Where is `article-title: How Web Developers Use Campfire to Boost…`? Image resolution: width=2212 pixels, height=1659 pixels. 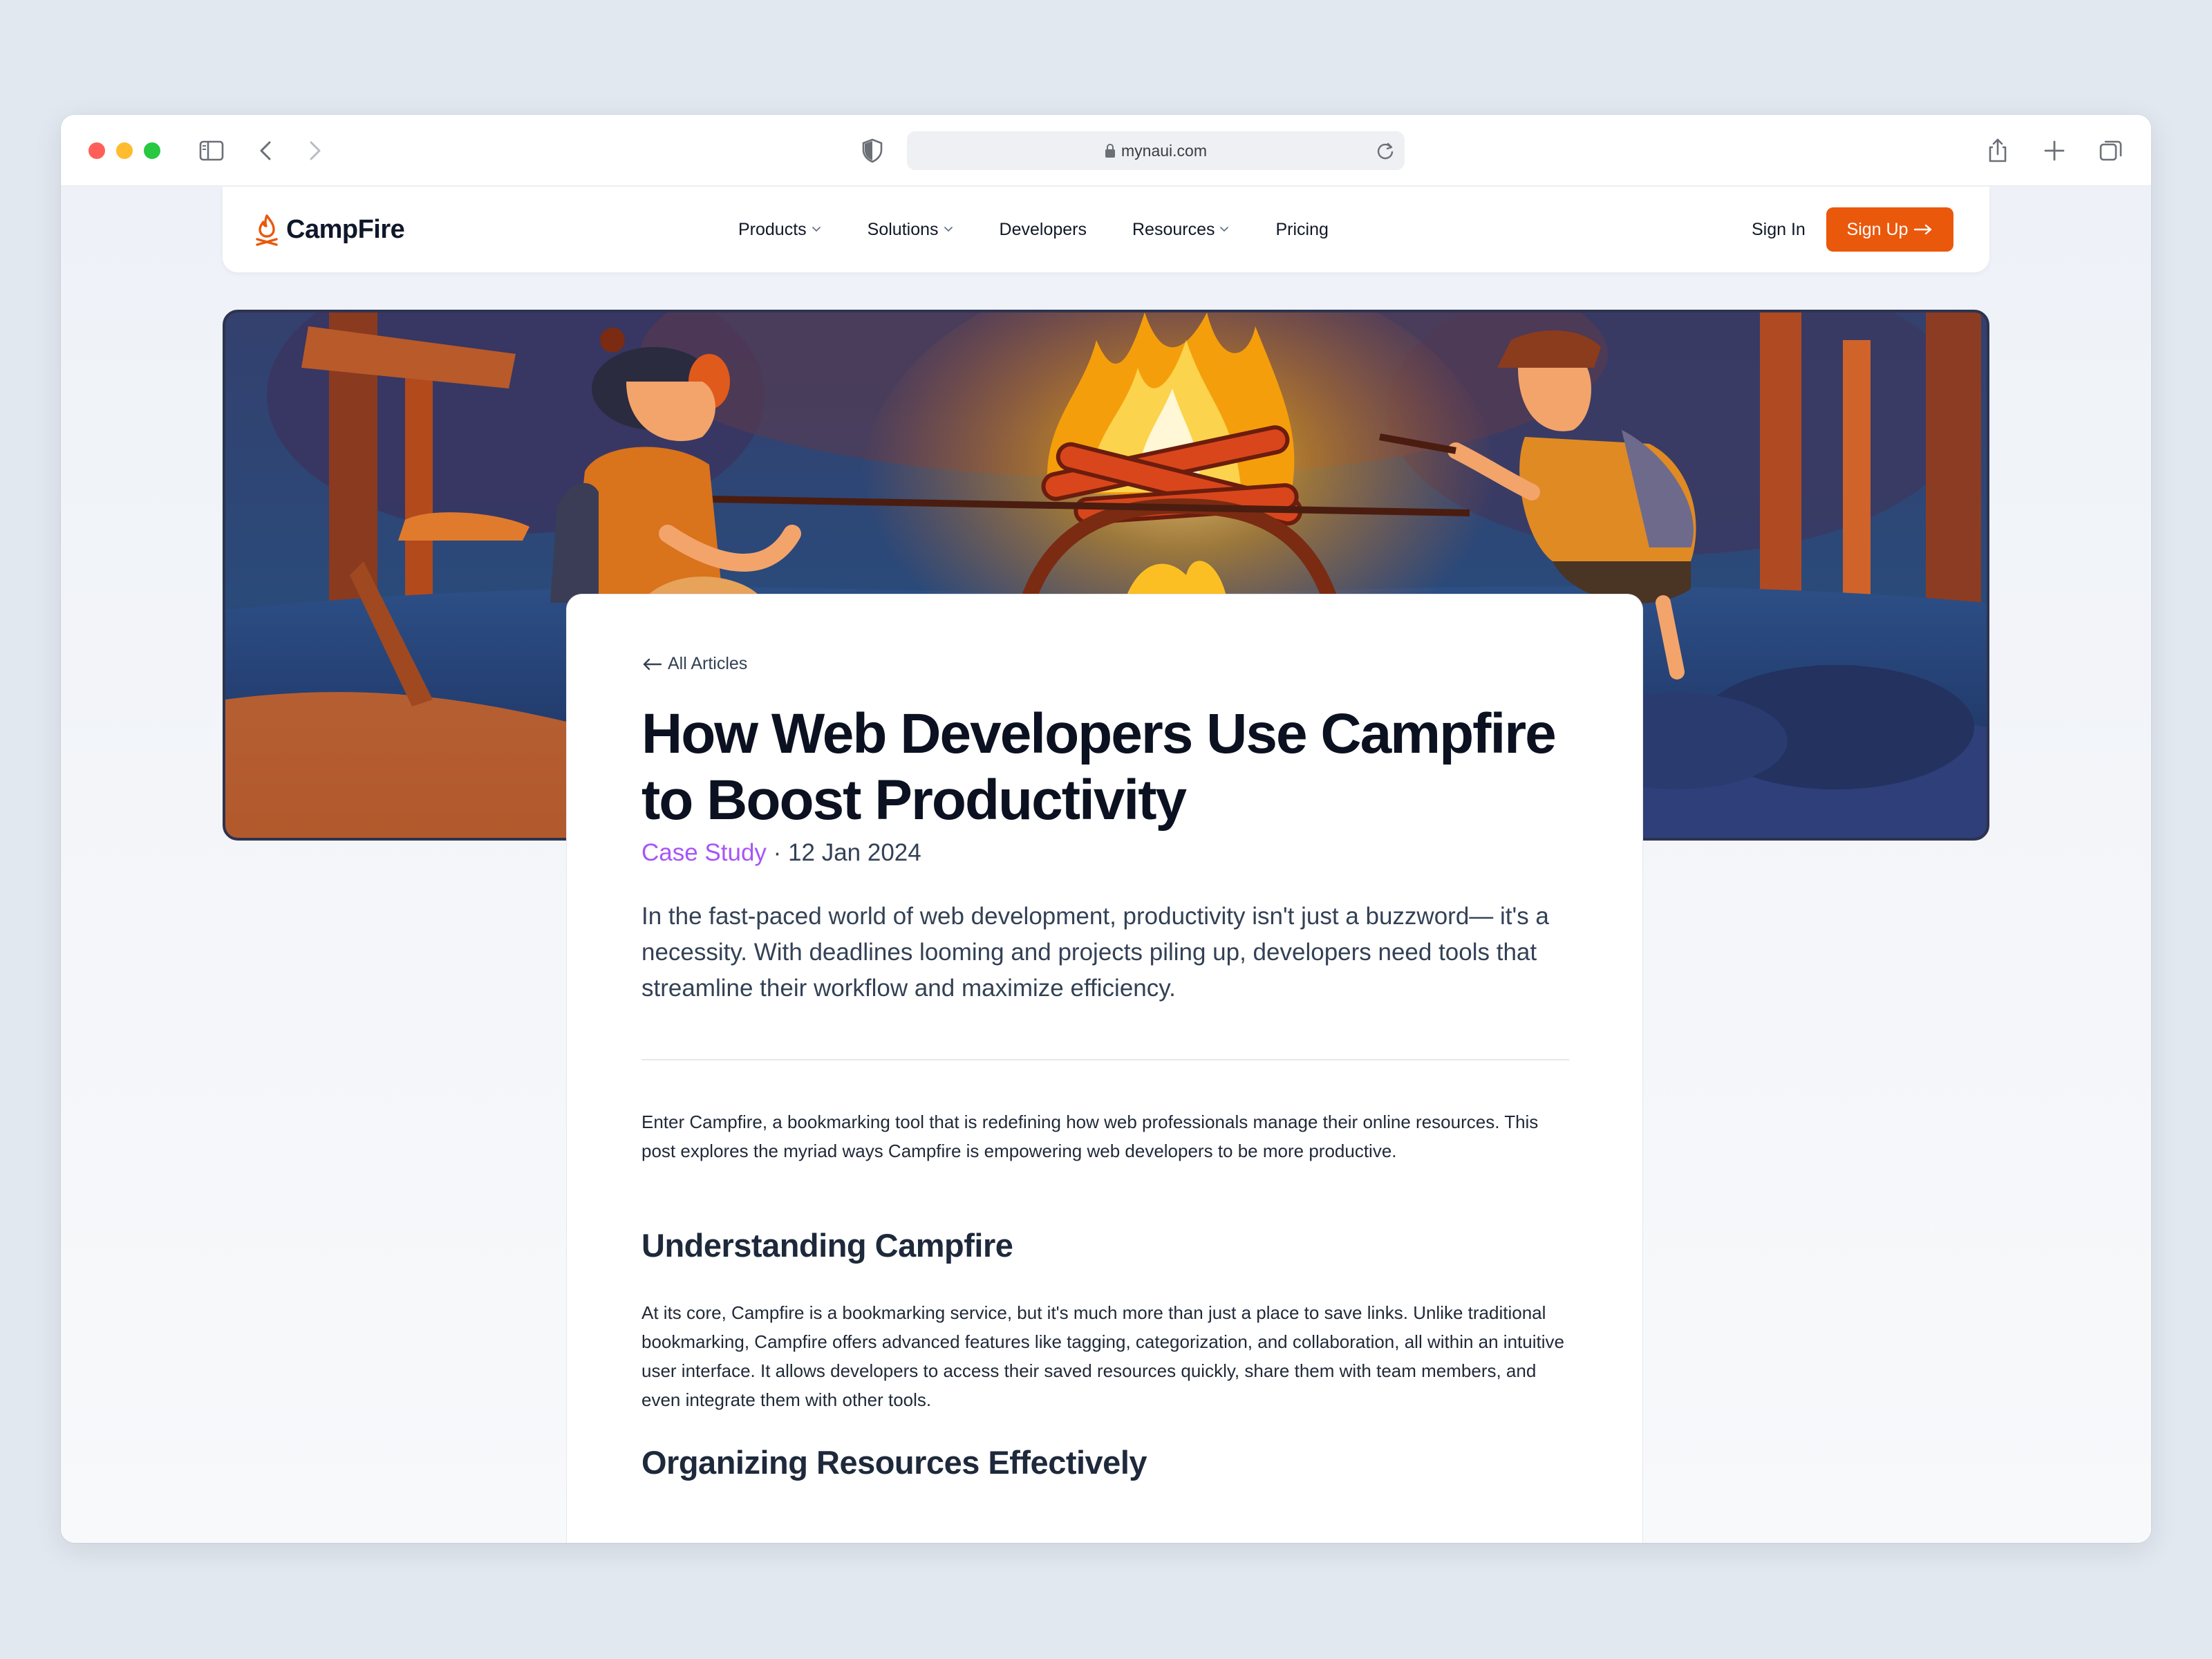
article-title: How Web Developers Use Campfire to Boost… is located at coordinates (1099, 767).